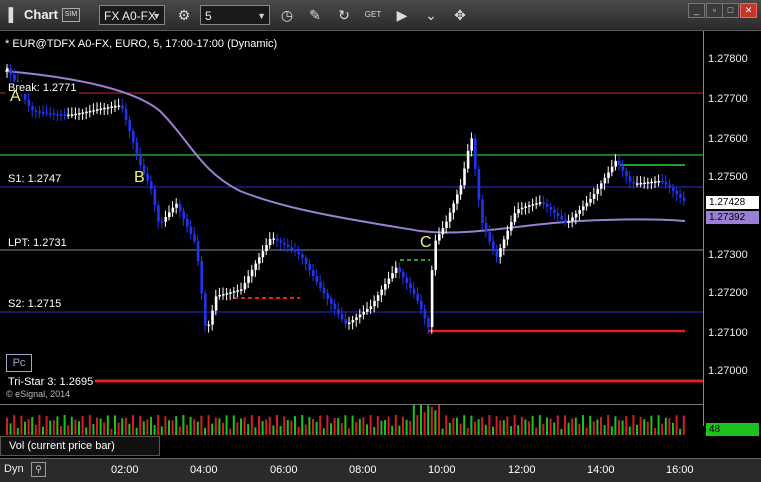  Describe the element at coordinates (696, 10) in the screenshot. I see `minimize-button: _` at that location.